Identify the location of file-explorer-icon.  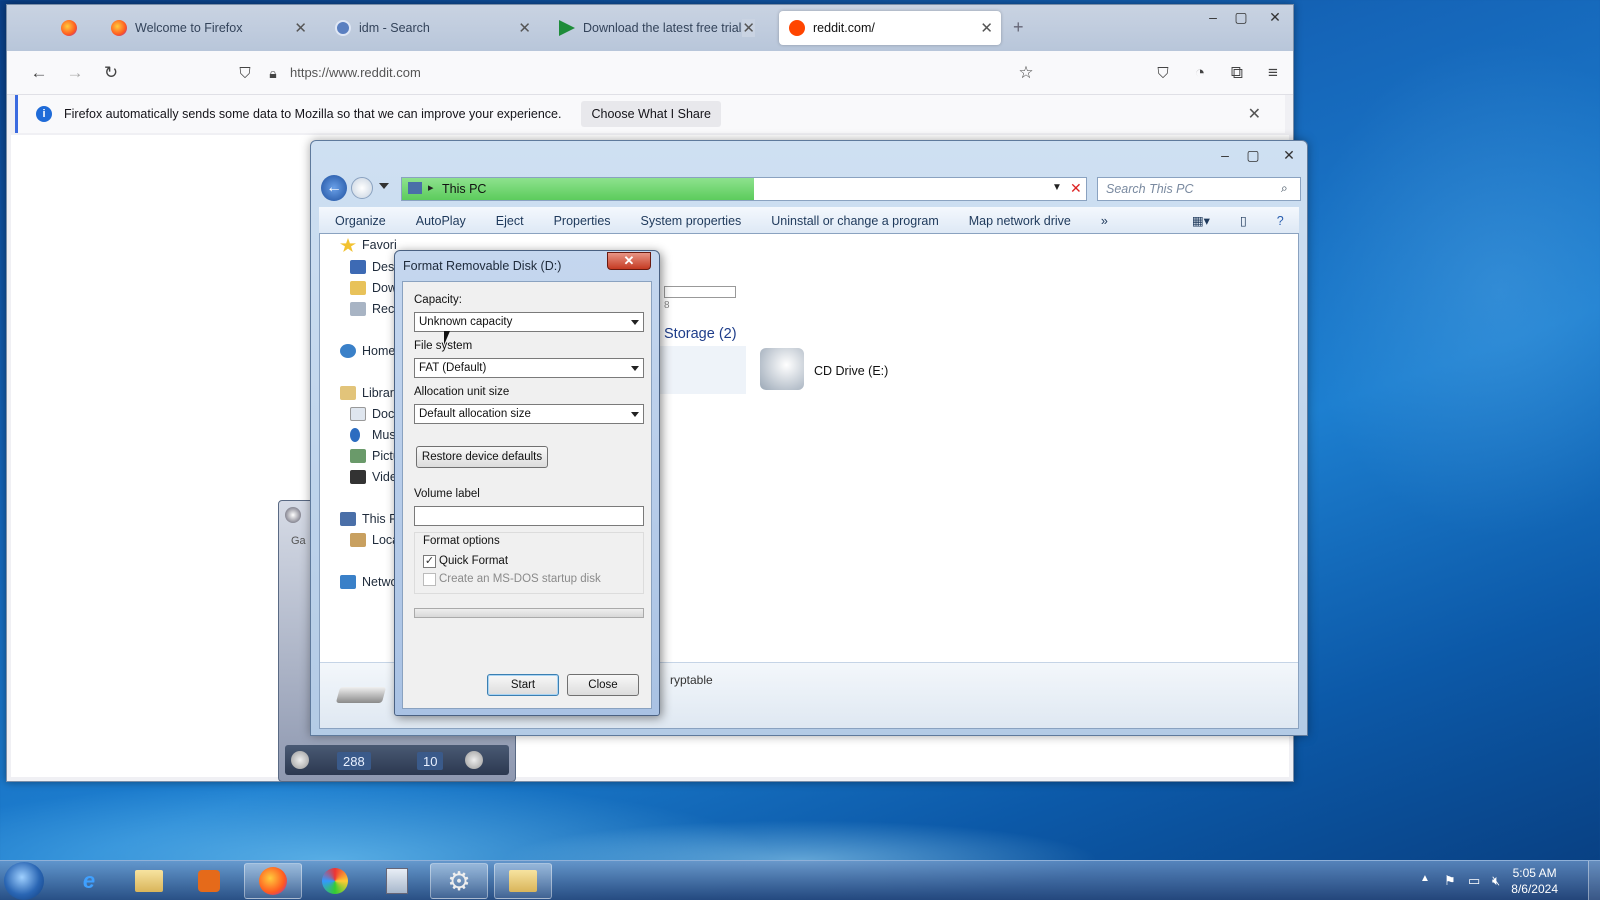
(149, 881).